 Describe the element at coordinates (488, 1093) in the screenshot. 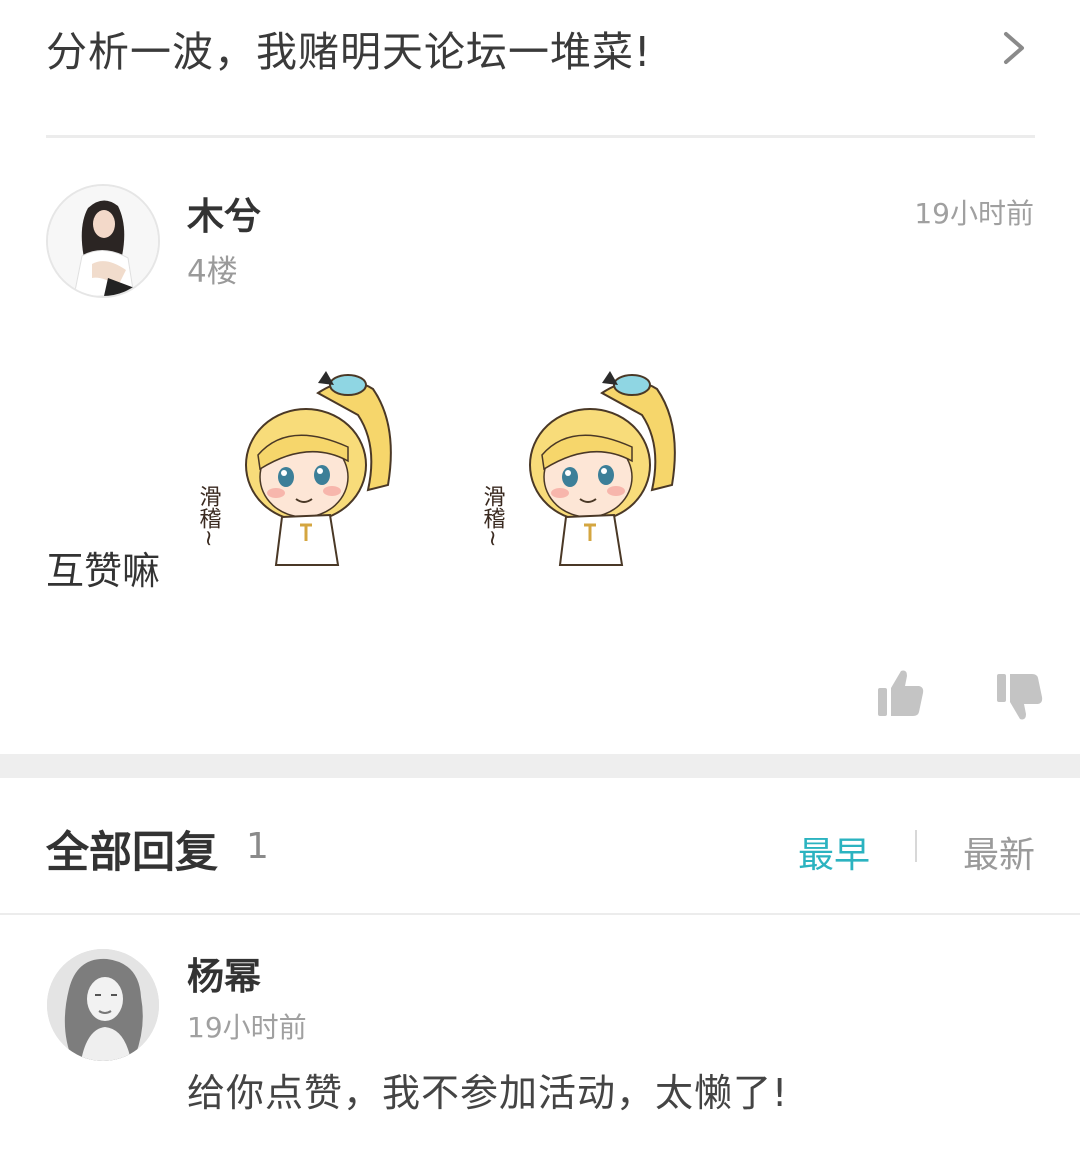

I see `reply-text: 给你点赞，我不参加活动，太懒了!` at that location.